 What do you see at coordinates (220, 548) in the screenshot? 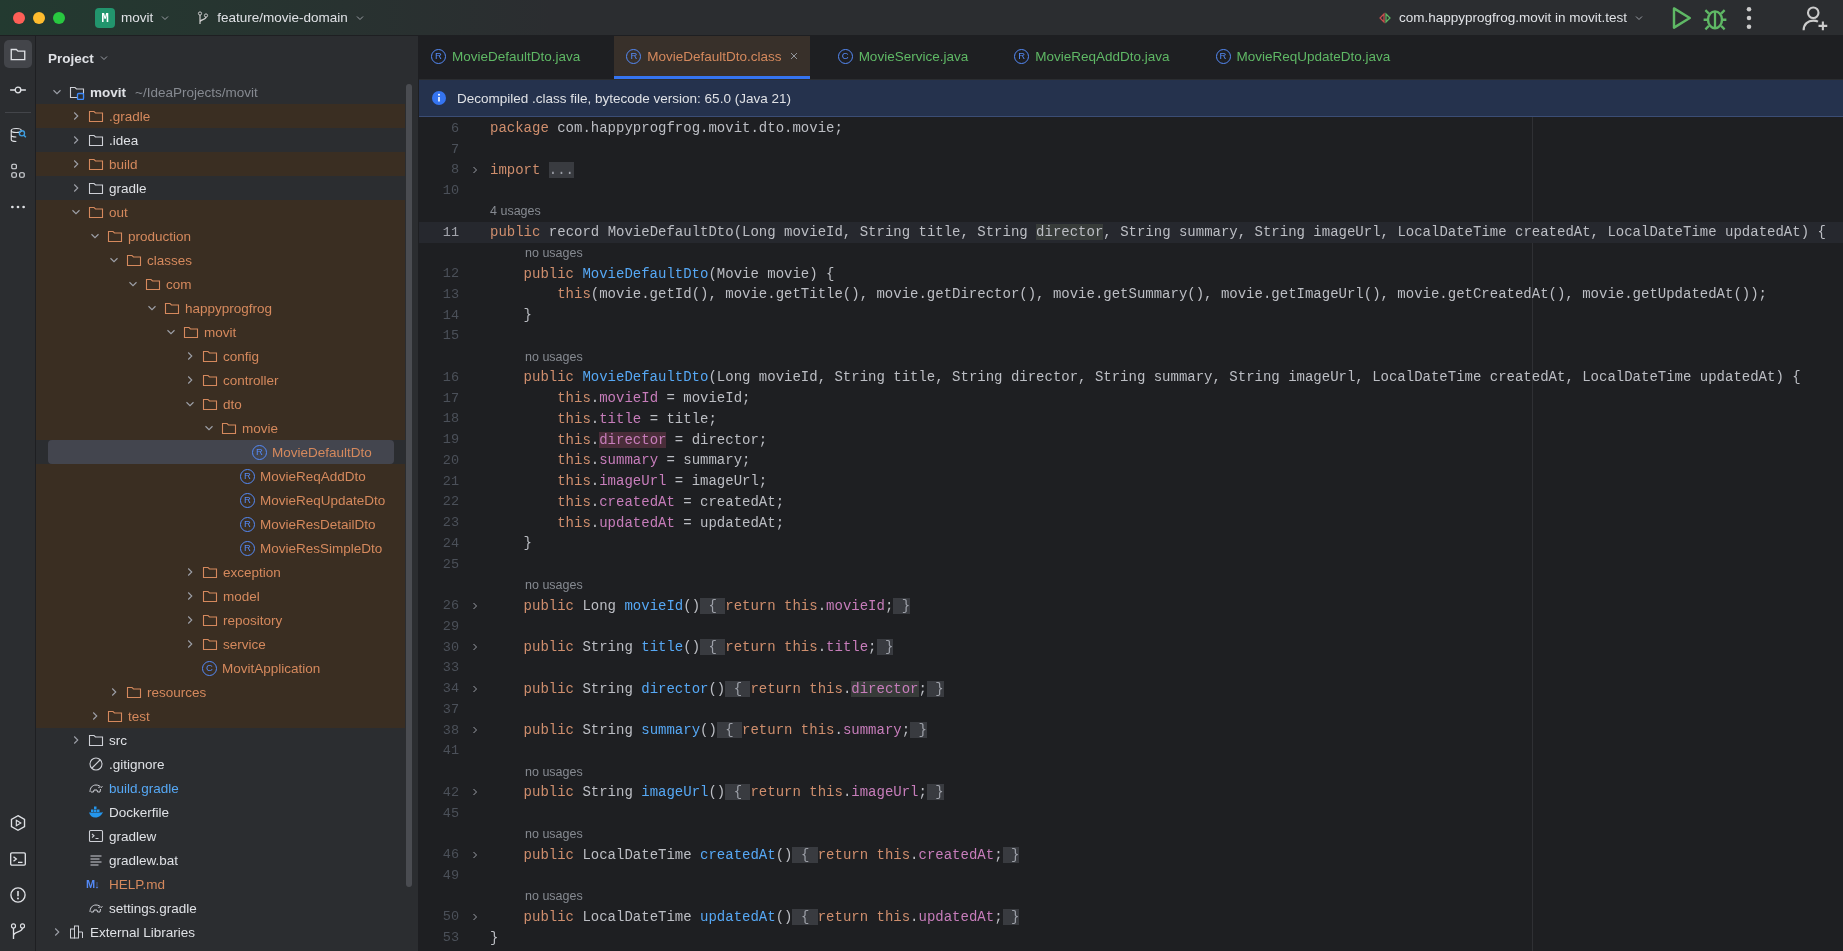
I see `tree-item: R MovieResSimpleDto` at bounding box center [220, 548].